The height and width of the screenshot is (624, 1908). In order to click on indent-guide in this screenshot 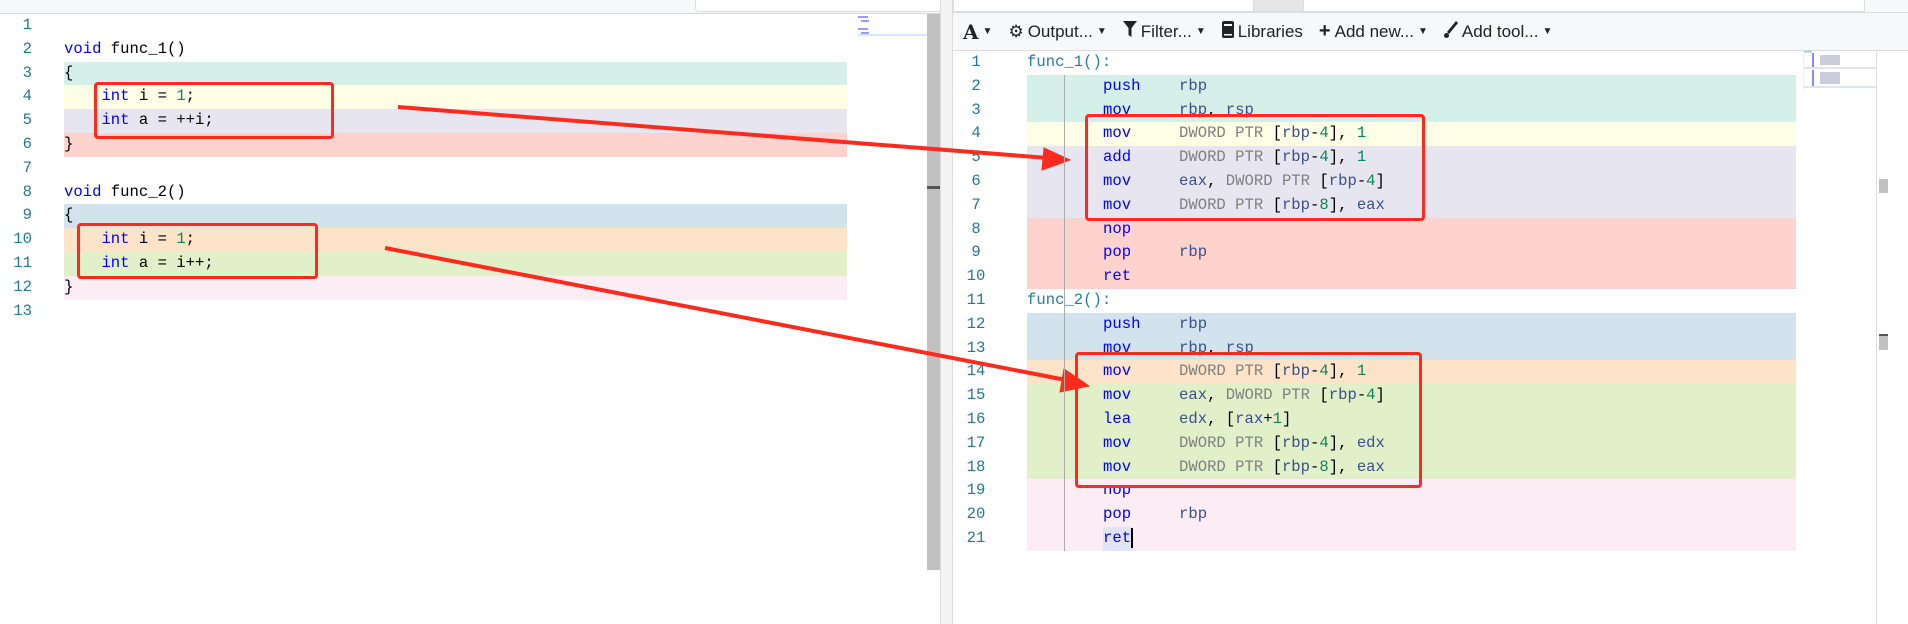, I will do `click(1064, 312)`.